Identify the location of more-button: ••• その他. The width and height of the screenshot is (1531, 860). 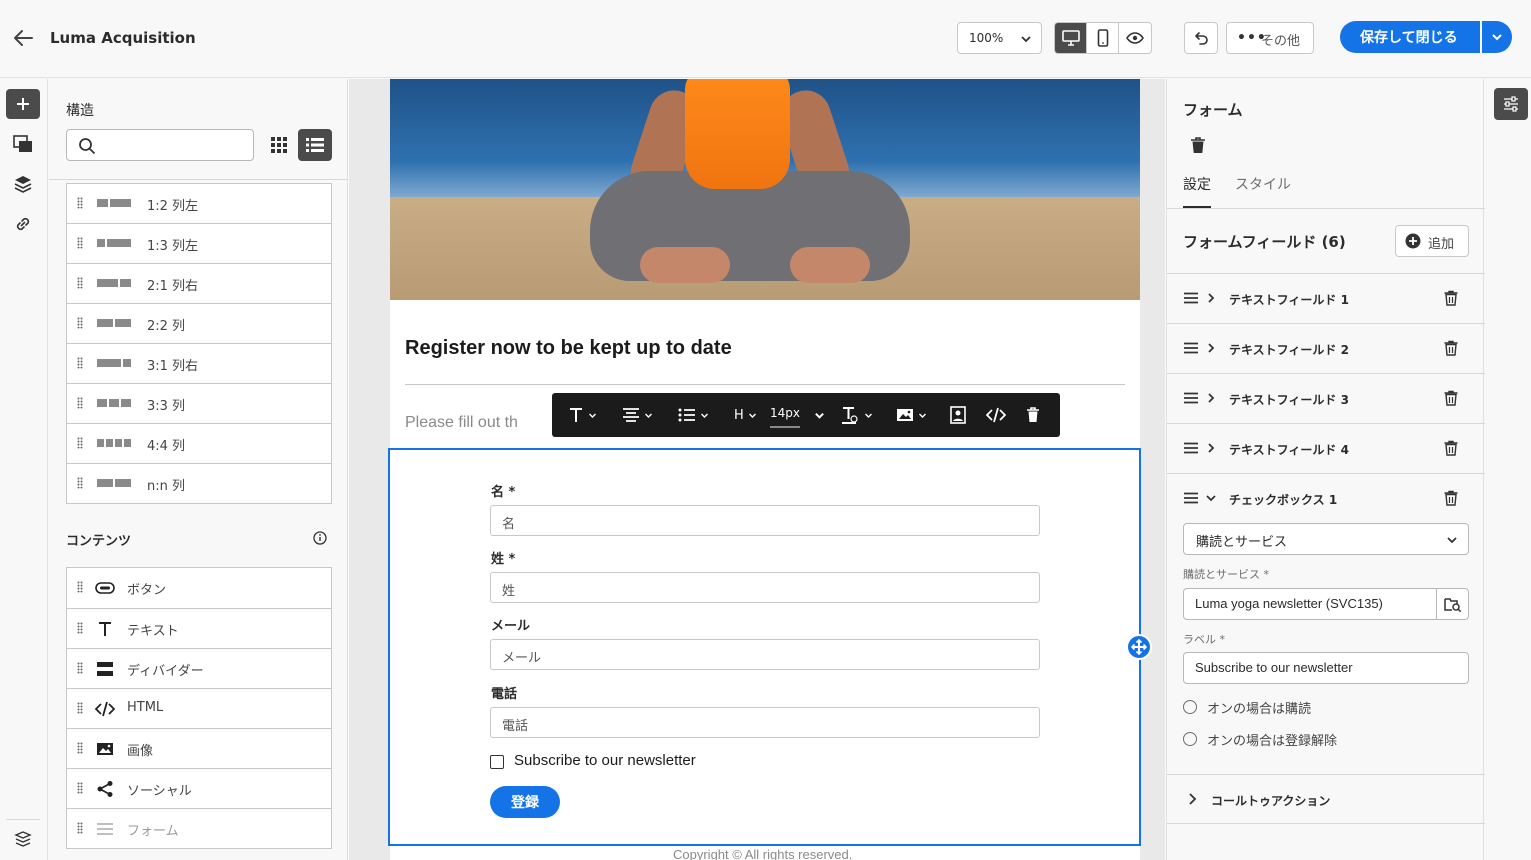
(1270, 38).